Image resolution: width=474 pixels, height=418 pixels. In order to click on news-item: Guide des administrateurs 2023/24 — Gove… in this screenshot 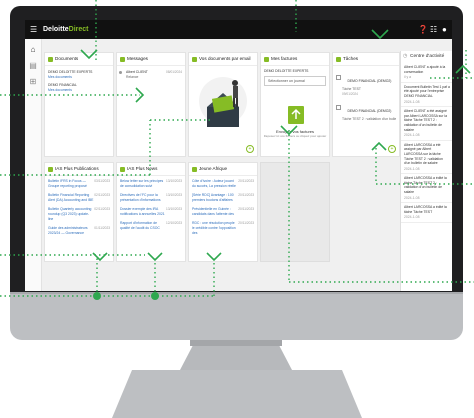, I will do `click(79, 231)`.